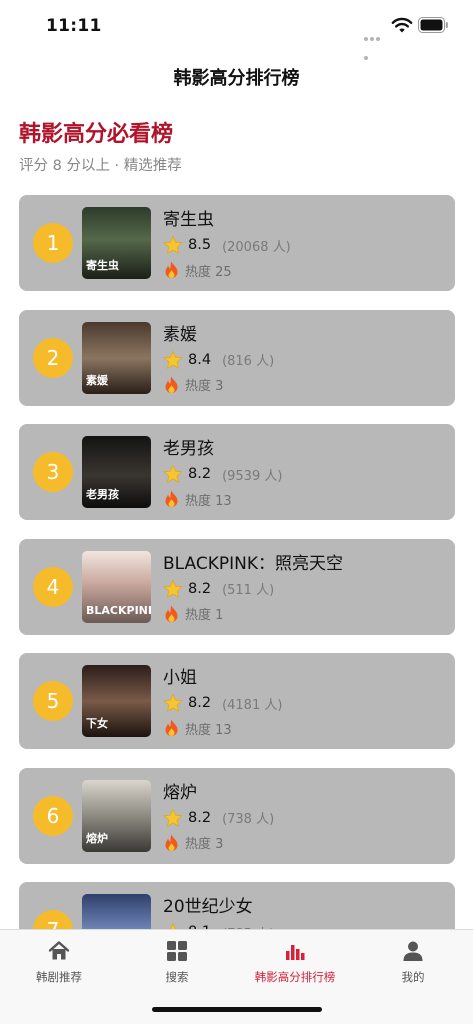  What do you see at coordinates (53, 586) in the screenshot?
I see `rank-badge: 4` at bounding box center [53, 586].